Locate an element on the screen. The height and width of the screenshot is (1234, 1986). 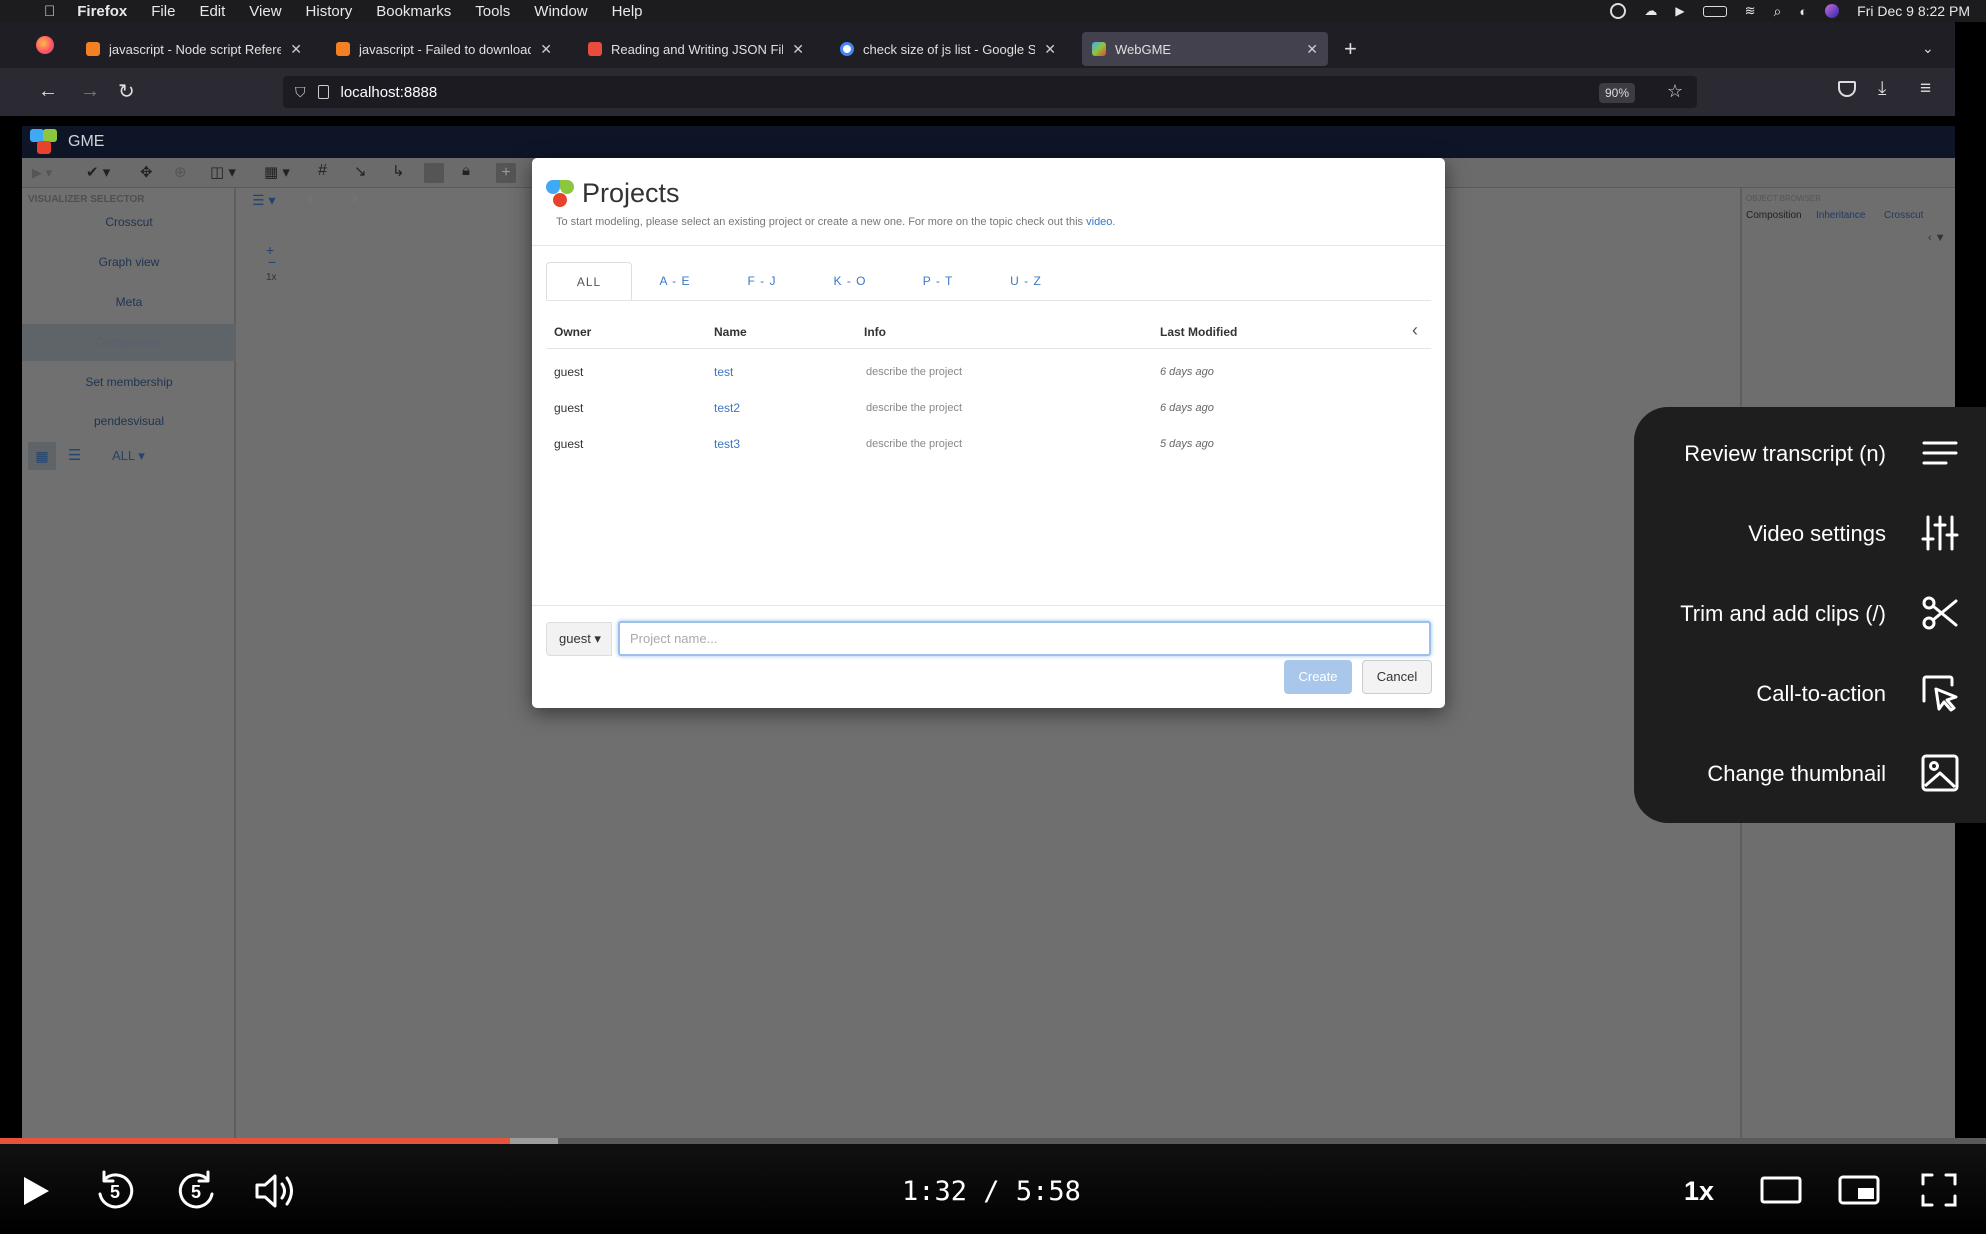
theater-mode-icon is located at coordinates (1781, 1190).